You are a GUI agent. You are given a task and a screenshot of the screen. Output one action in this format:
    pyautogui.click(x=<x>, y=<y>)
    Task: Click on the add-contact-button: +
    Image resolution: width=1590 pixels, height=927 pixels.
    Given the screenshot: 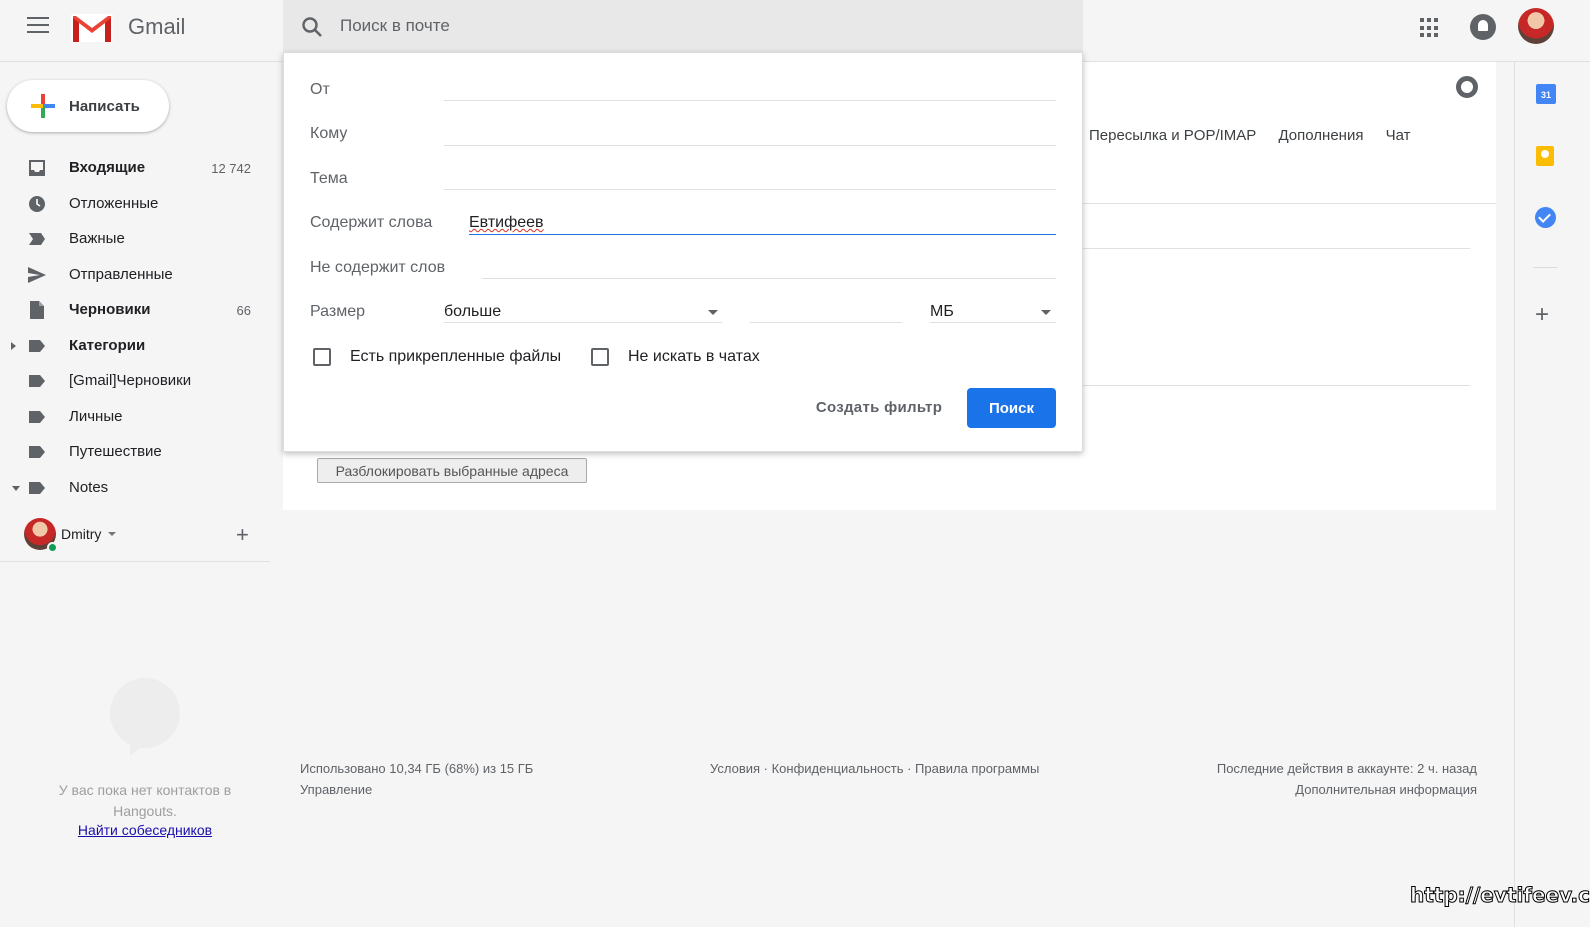 What is the action you would take?
    pyautogui.click(x=242, y=535)
    